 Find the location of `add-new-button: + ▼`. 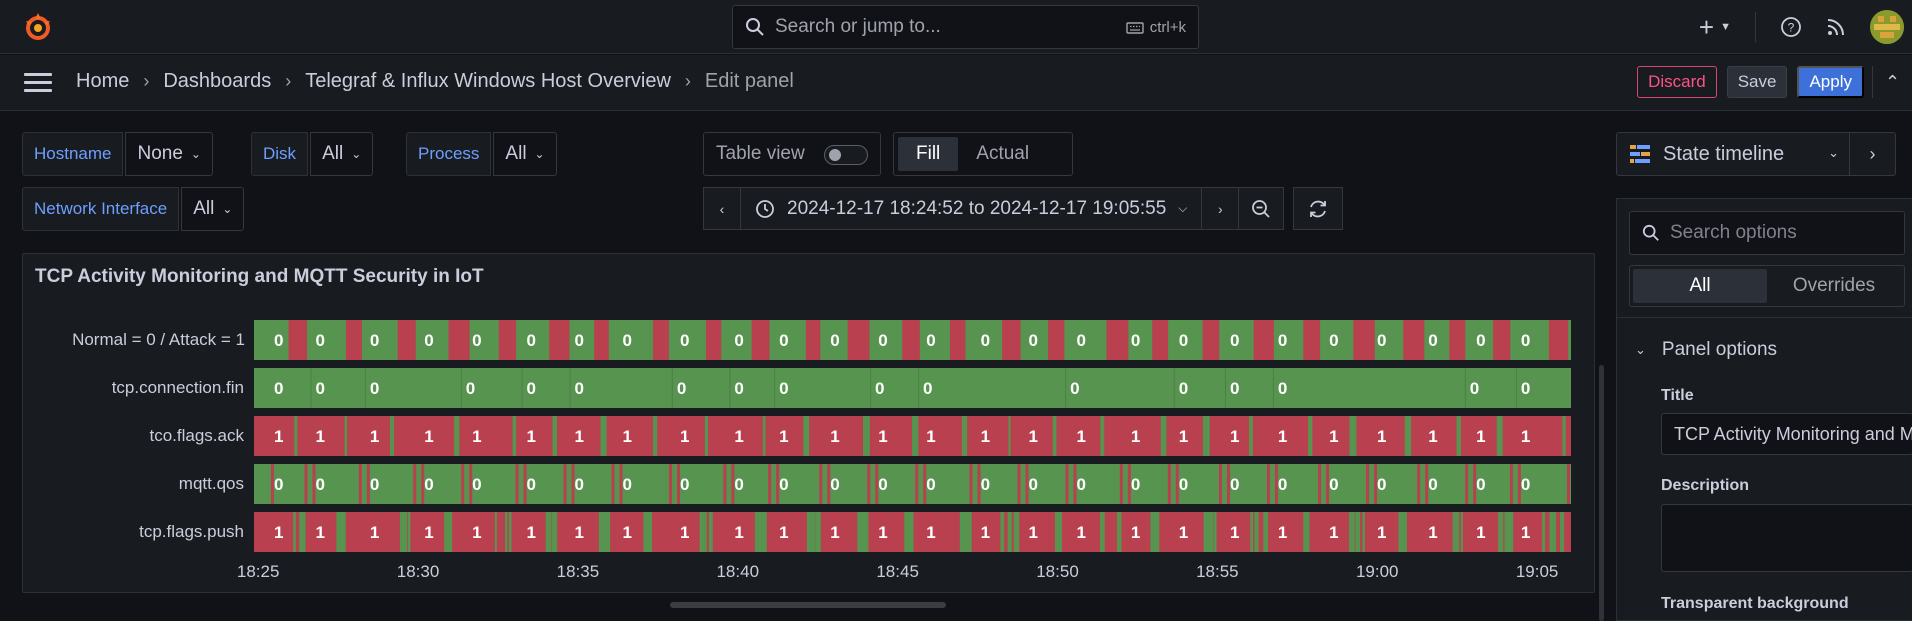

add-new-button: + ▼ is located at coordinates (1715, 27).